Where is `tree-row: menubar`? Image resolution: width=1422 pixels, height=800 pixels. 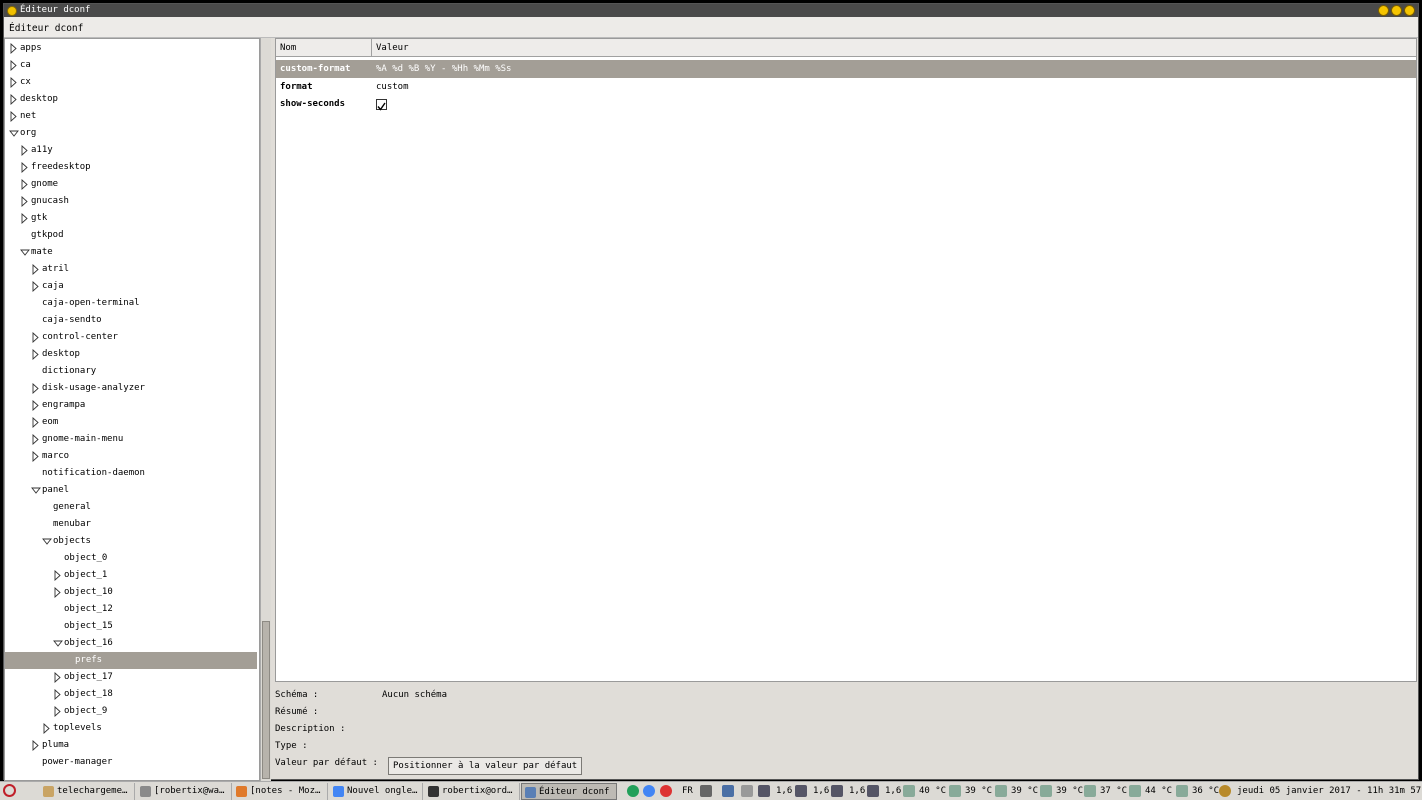 tree-row: menubar is located at coordinates (131, 524).